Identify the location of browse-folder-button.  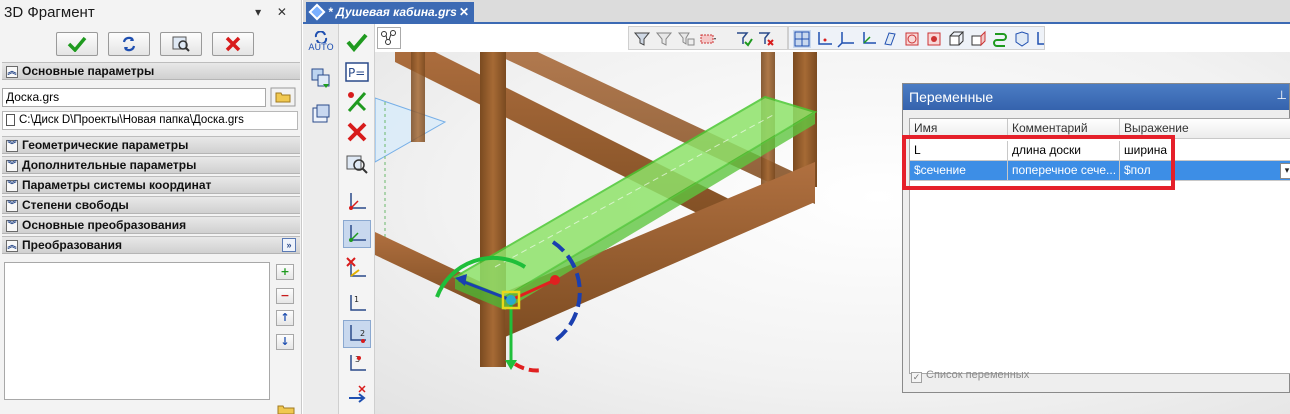
(283, 97).